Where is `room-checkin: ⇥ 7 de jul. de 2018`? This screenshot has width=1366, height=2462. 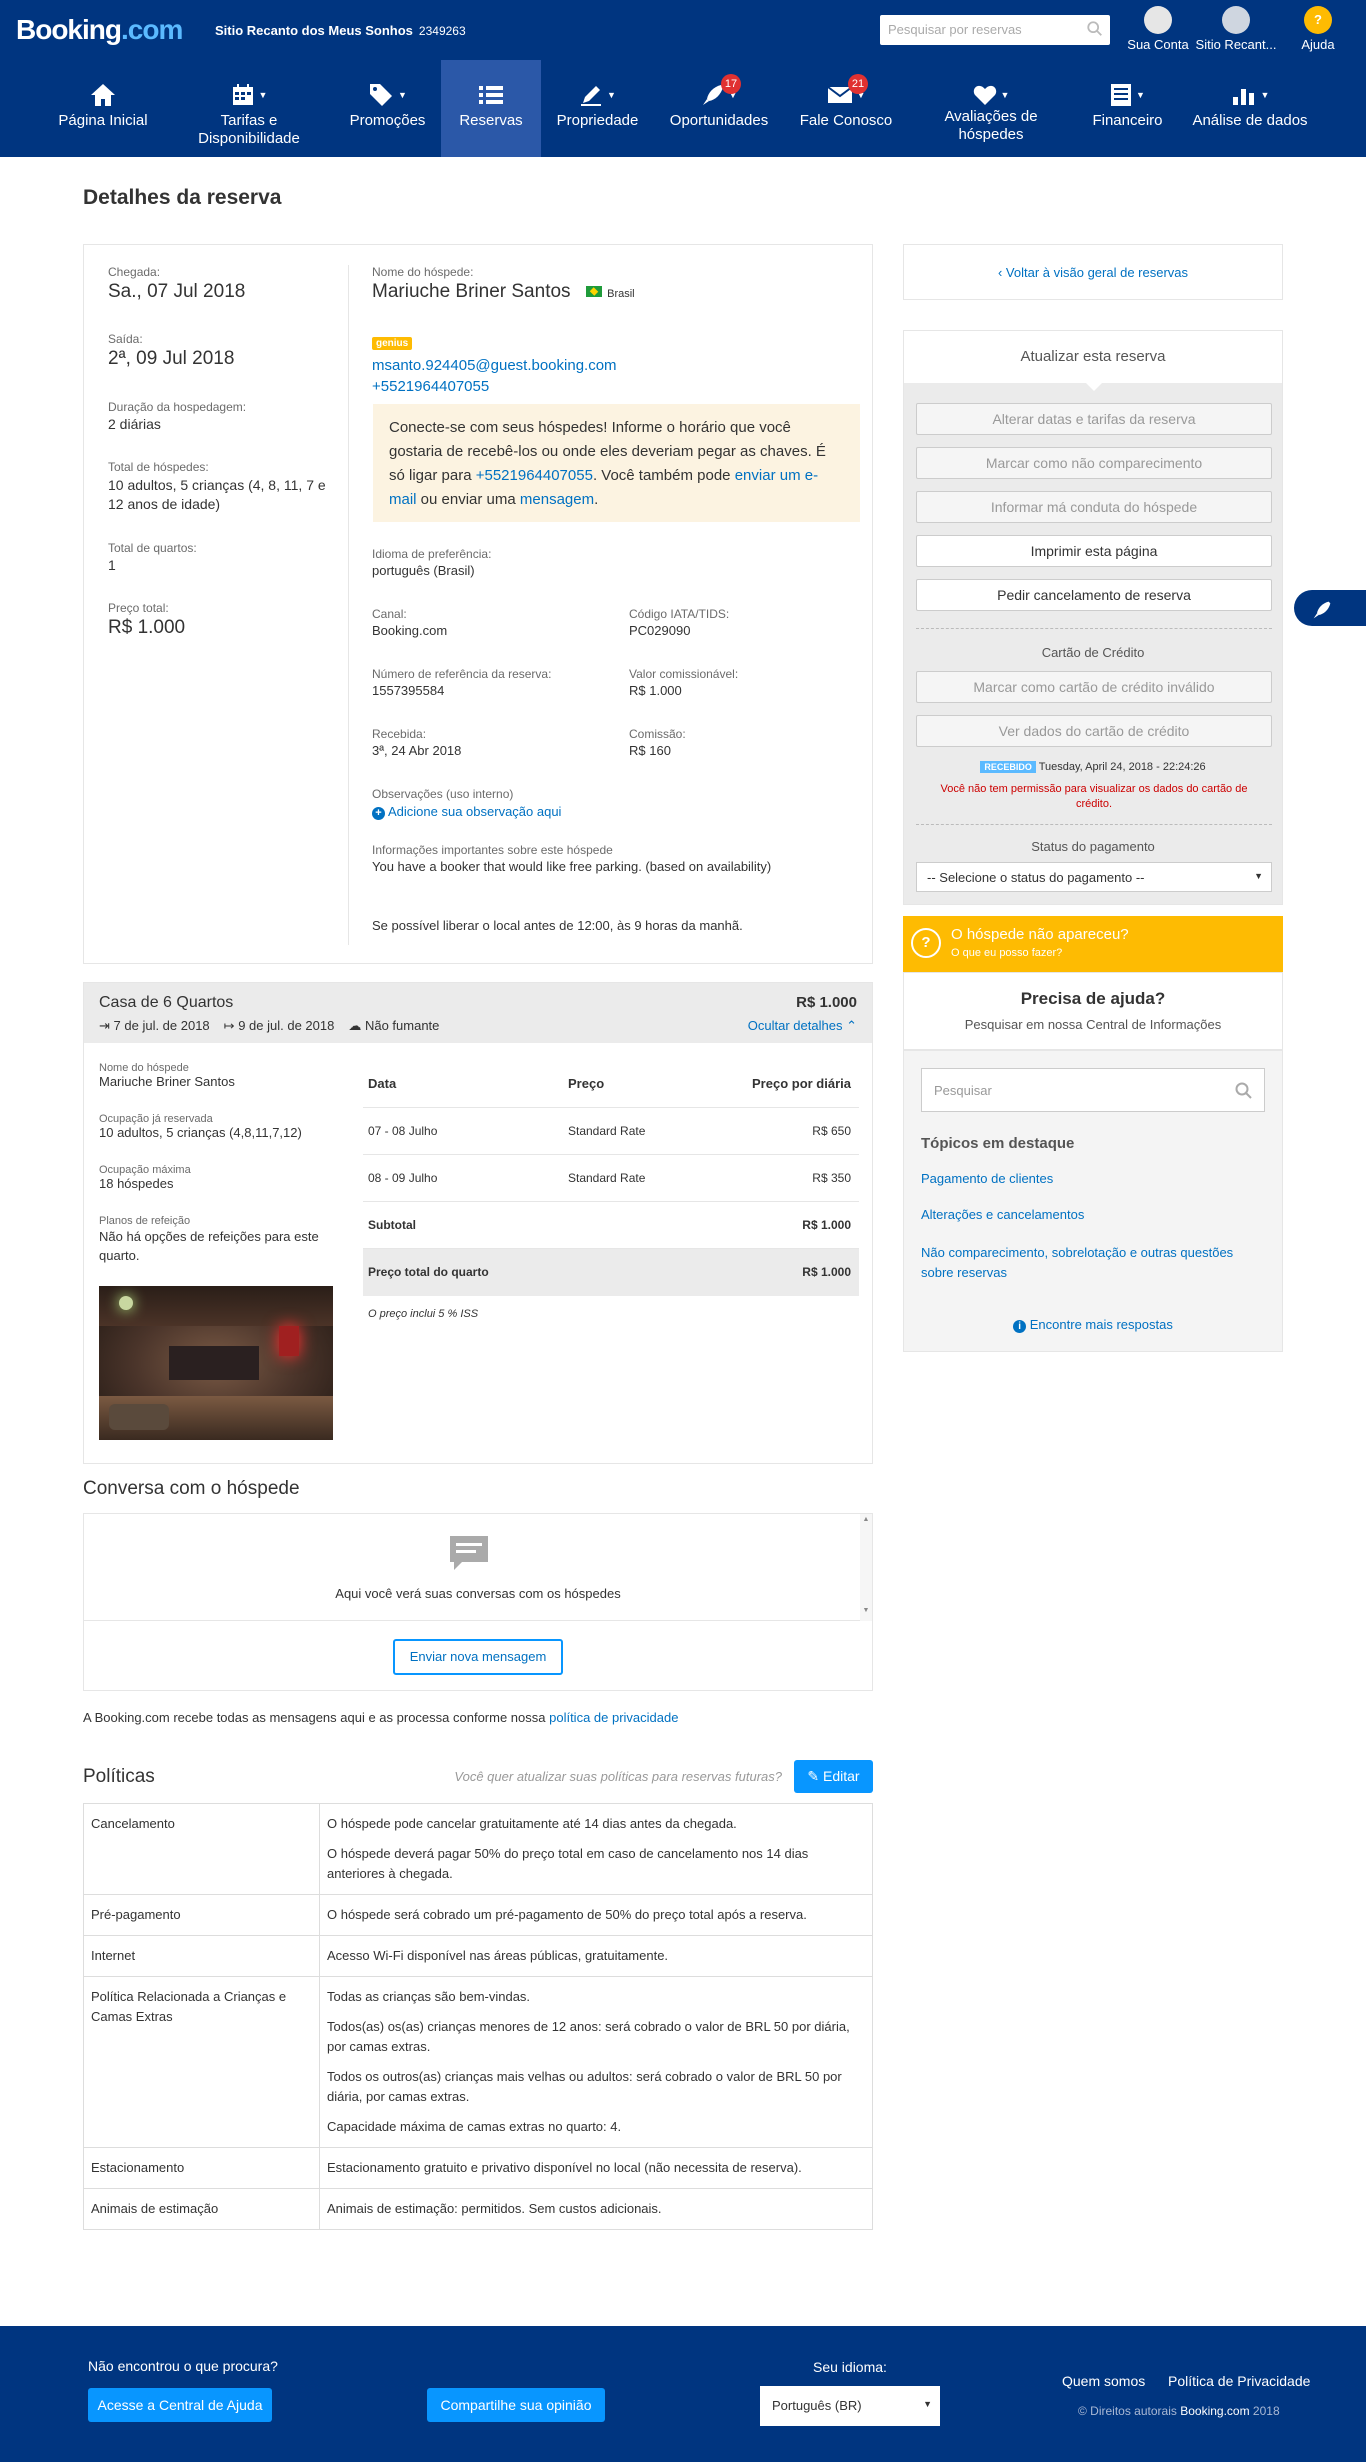
room-checkin: ⇥ 7 de jul. de 2018 is located at coordinates (154, 1025).